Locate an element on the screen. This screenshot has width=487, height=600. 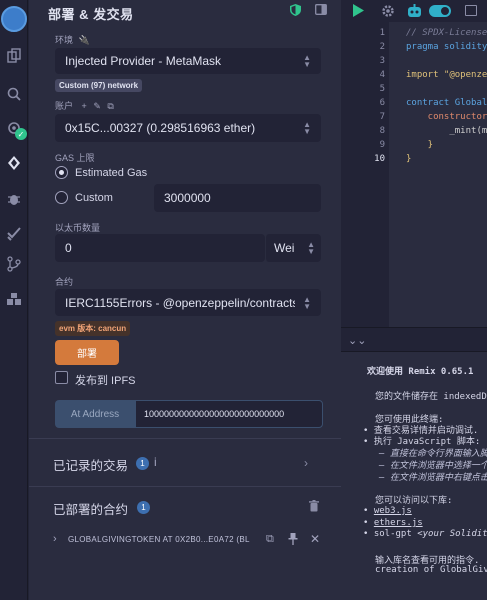
deployed-count-badge: 1 is located at coordinates (143, 507).